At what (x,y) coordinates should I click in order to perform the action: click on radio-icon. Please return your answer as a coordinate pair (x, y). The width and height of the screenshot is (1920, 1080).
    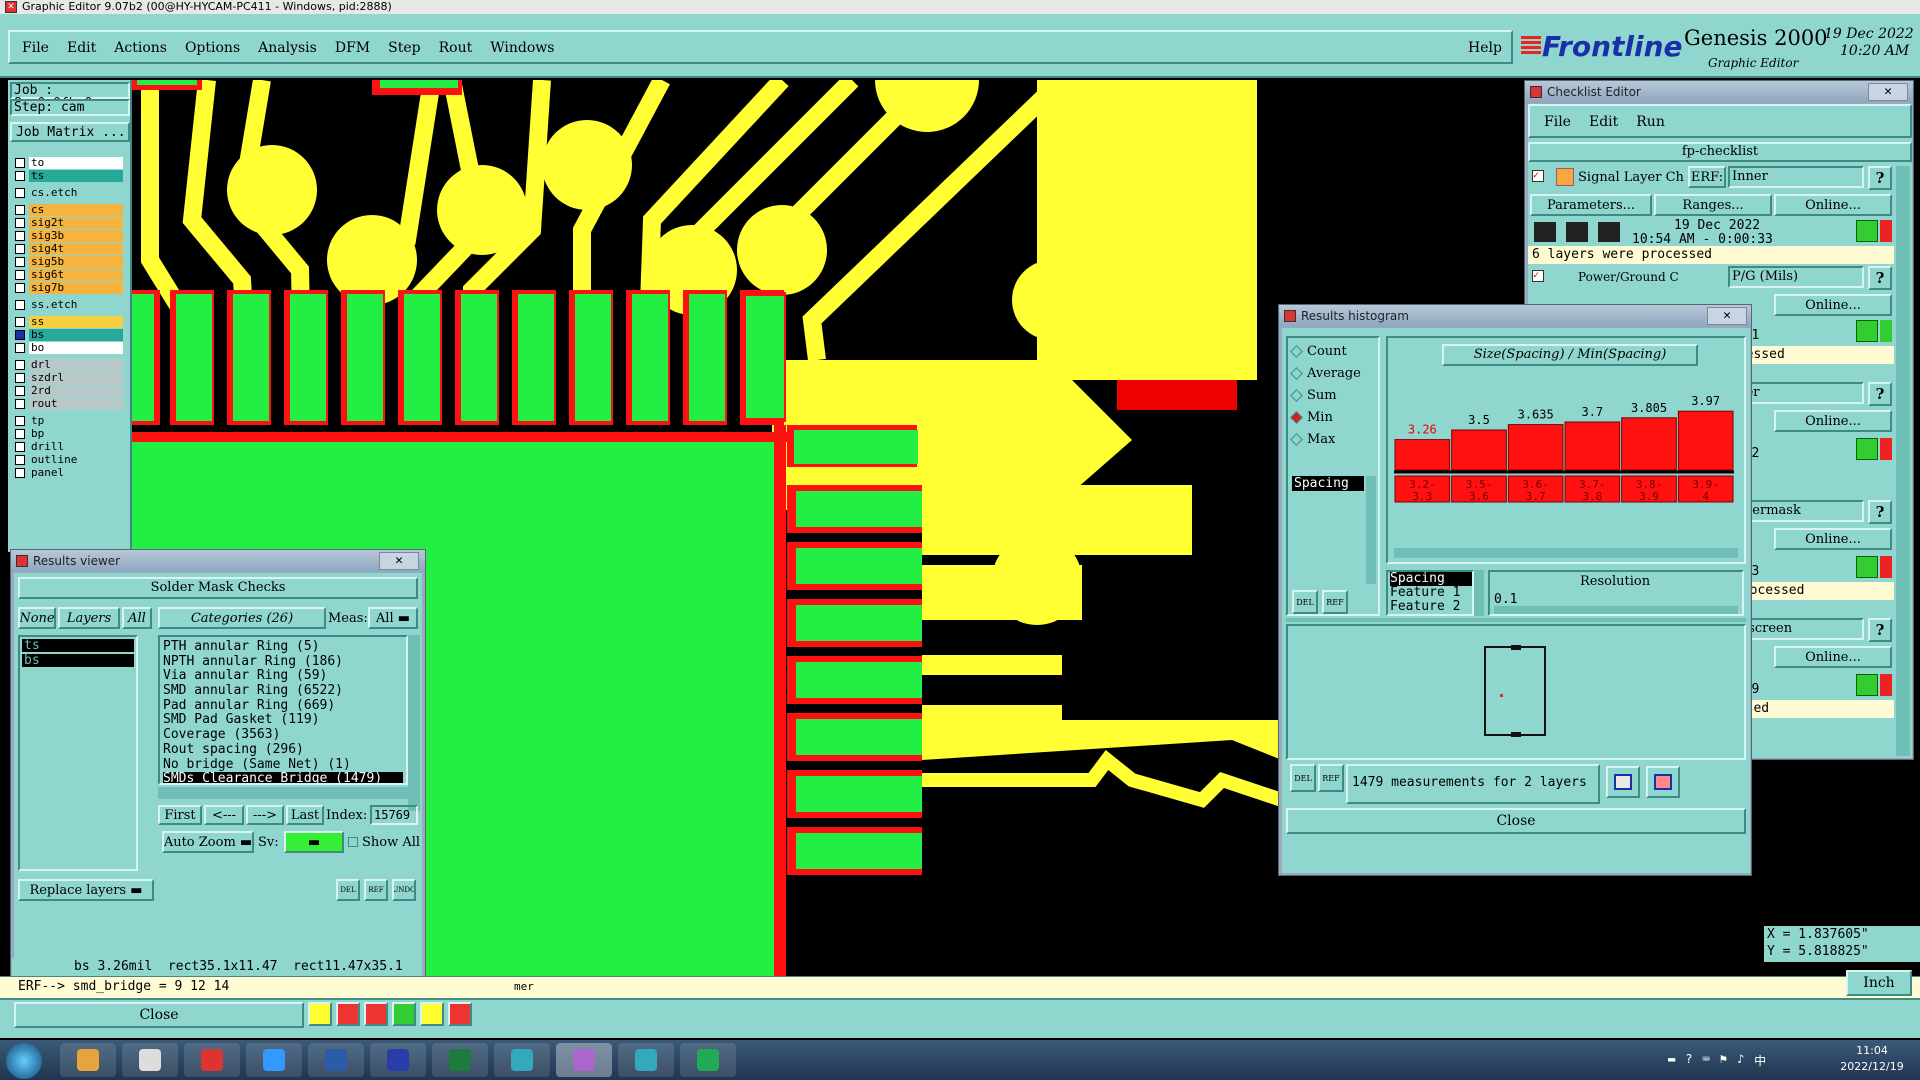
    Looking at the image, I should click on (1296, 351).